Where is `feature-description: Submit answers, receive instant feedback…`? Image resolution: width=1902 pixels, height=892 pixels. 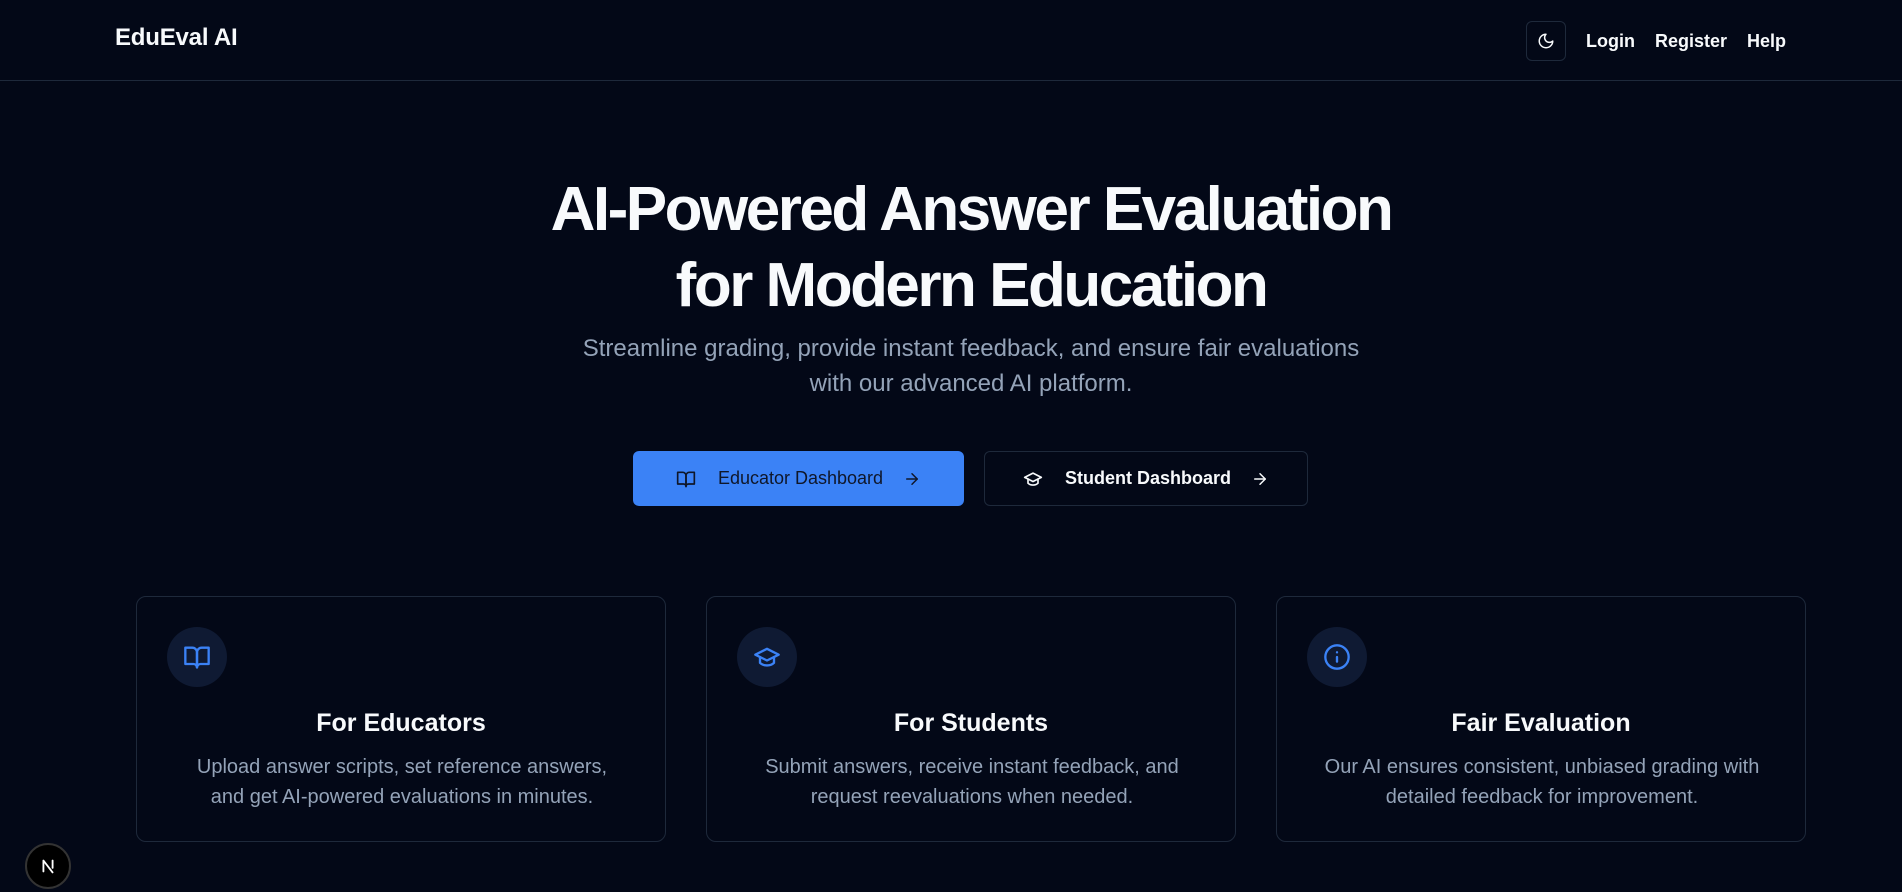
feature-description: Submit answers, receive instant feedback… is located at coordinates (972, 782).